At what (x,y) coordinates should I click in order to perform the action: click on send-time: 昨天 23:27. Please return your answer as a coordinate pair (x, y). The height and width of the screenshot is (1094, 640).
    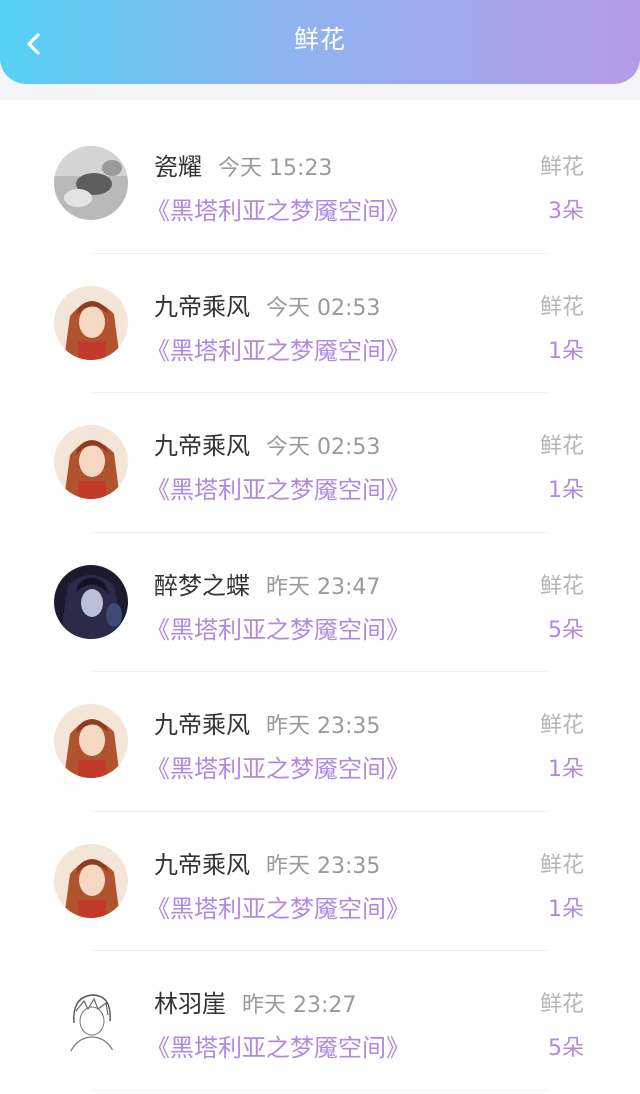
    Looking at the image, I should click on (299, 1005).